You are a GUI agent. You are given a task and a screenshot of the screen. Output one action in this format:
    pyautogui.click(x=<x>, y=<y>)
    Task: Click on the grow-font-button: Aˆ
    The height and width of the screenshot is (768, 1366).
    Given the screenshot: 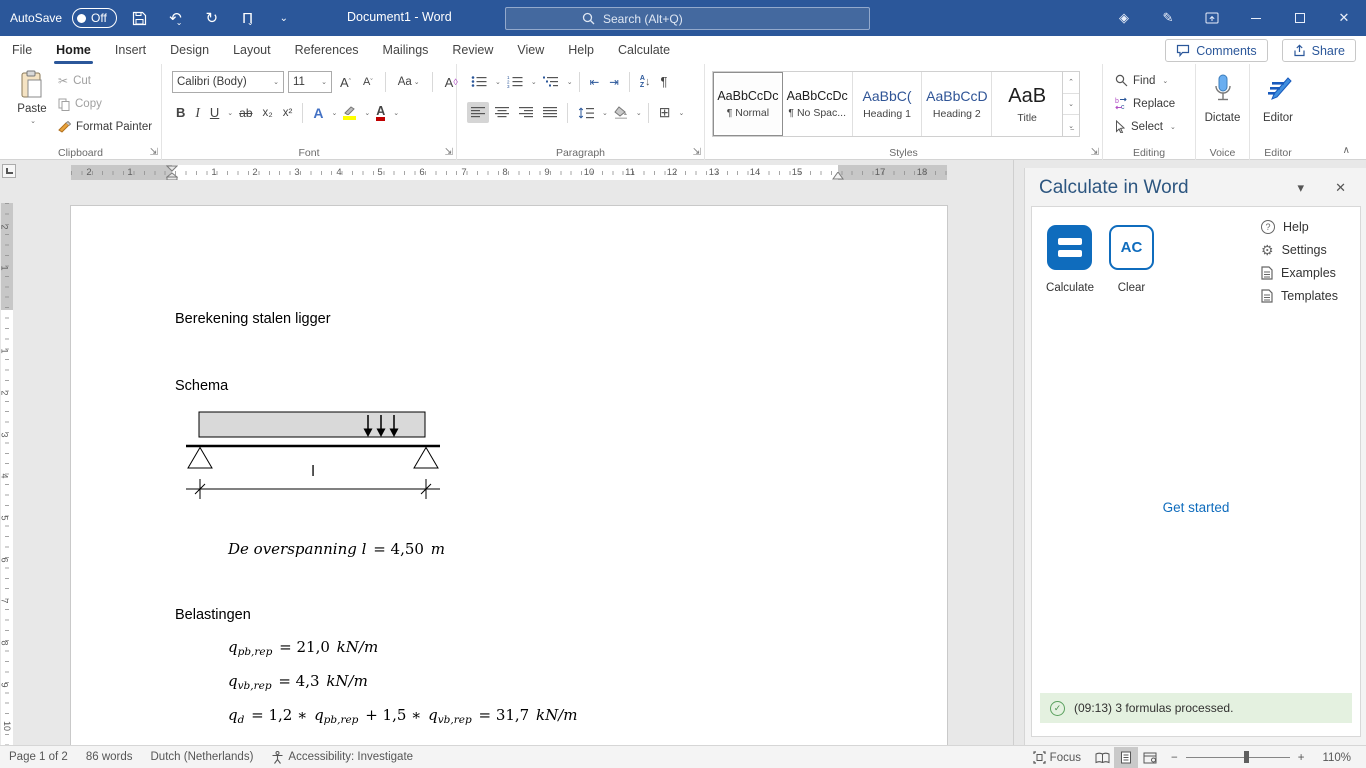 What is the action you would take?
    pyautogui.click(x=345, y=82)
    